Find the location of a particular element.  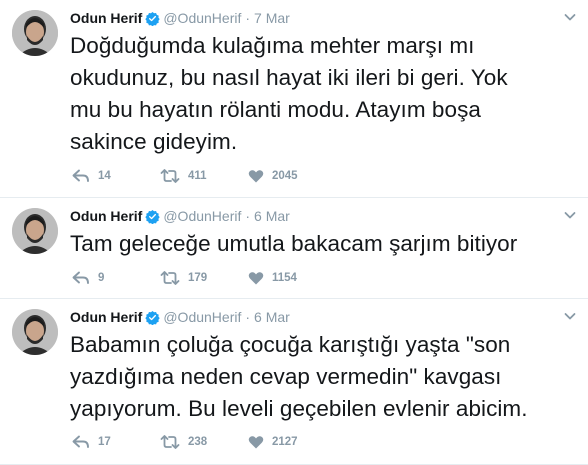

reply-button: 9 is located at coordinates (116, 278).